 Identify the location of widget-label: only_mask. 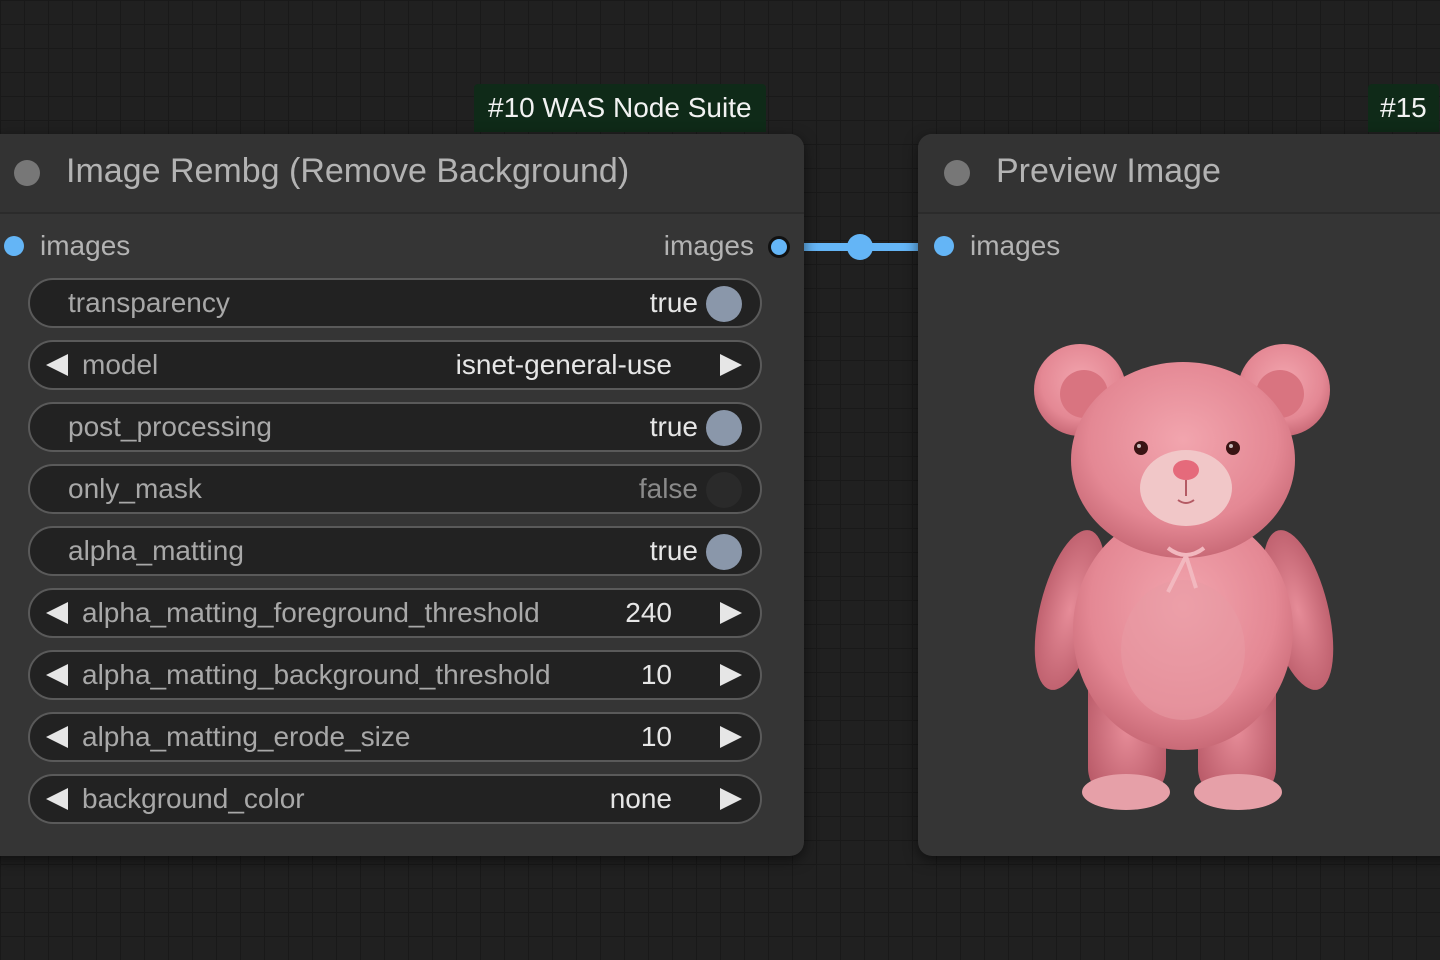
(135, 488).